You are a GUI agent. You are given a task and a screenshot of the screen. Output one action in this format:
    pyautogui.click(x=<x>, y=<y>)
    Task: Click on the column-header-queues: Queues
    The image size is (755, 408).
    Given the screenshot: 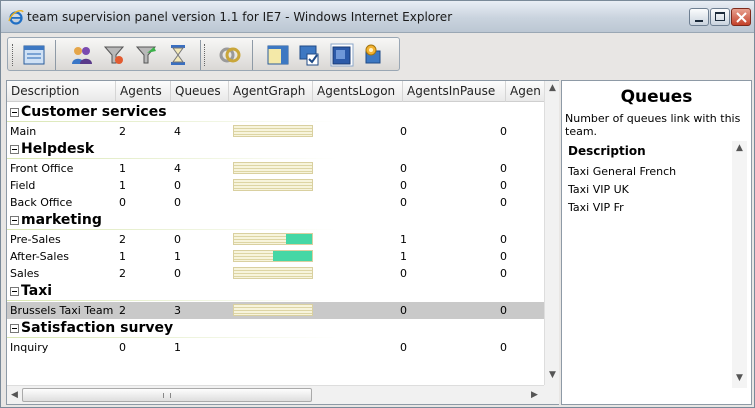 What is the action you would take?
    pyautogui.click(x=200, y=91)
    